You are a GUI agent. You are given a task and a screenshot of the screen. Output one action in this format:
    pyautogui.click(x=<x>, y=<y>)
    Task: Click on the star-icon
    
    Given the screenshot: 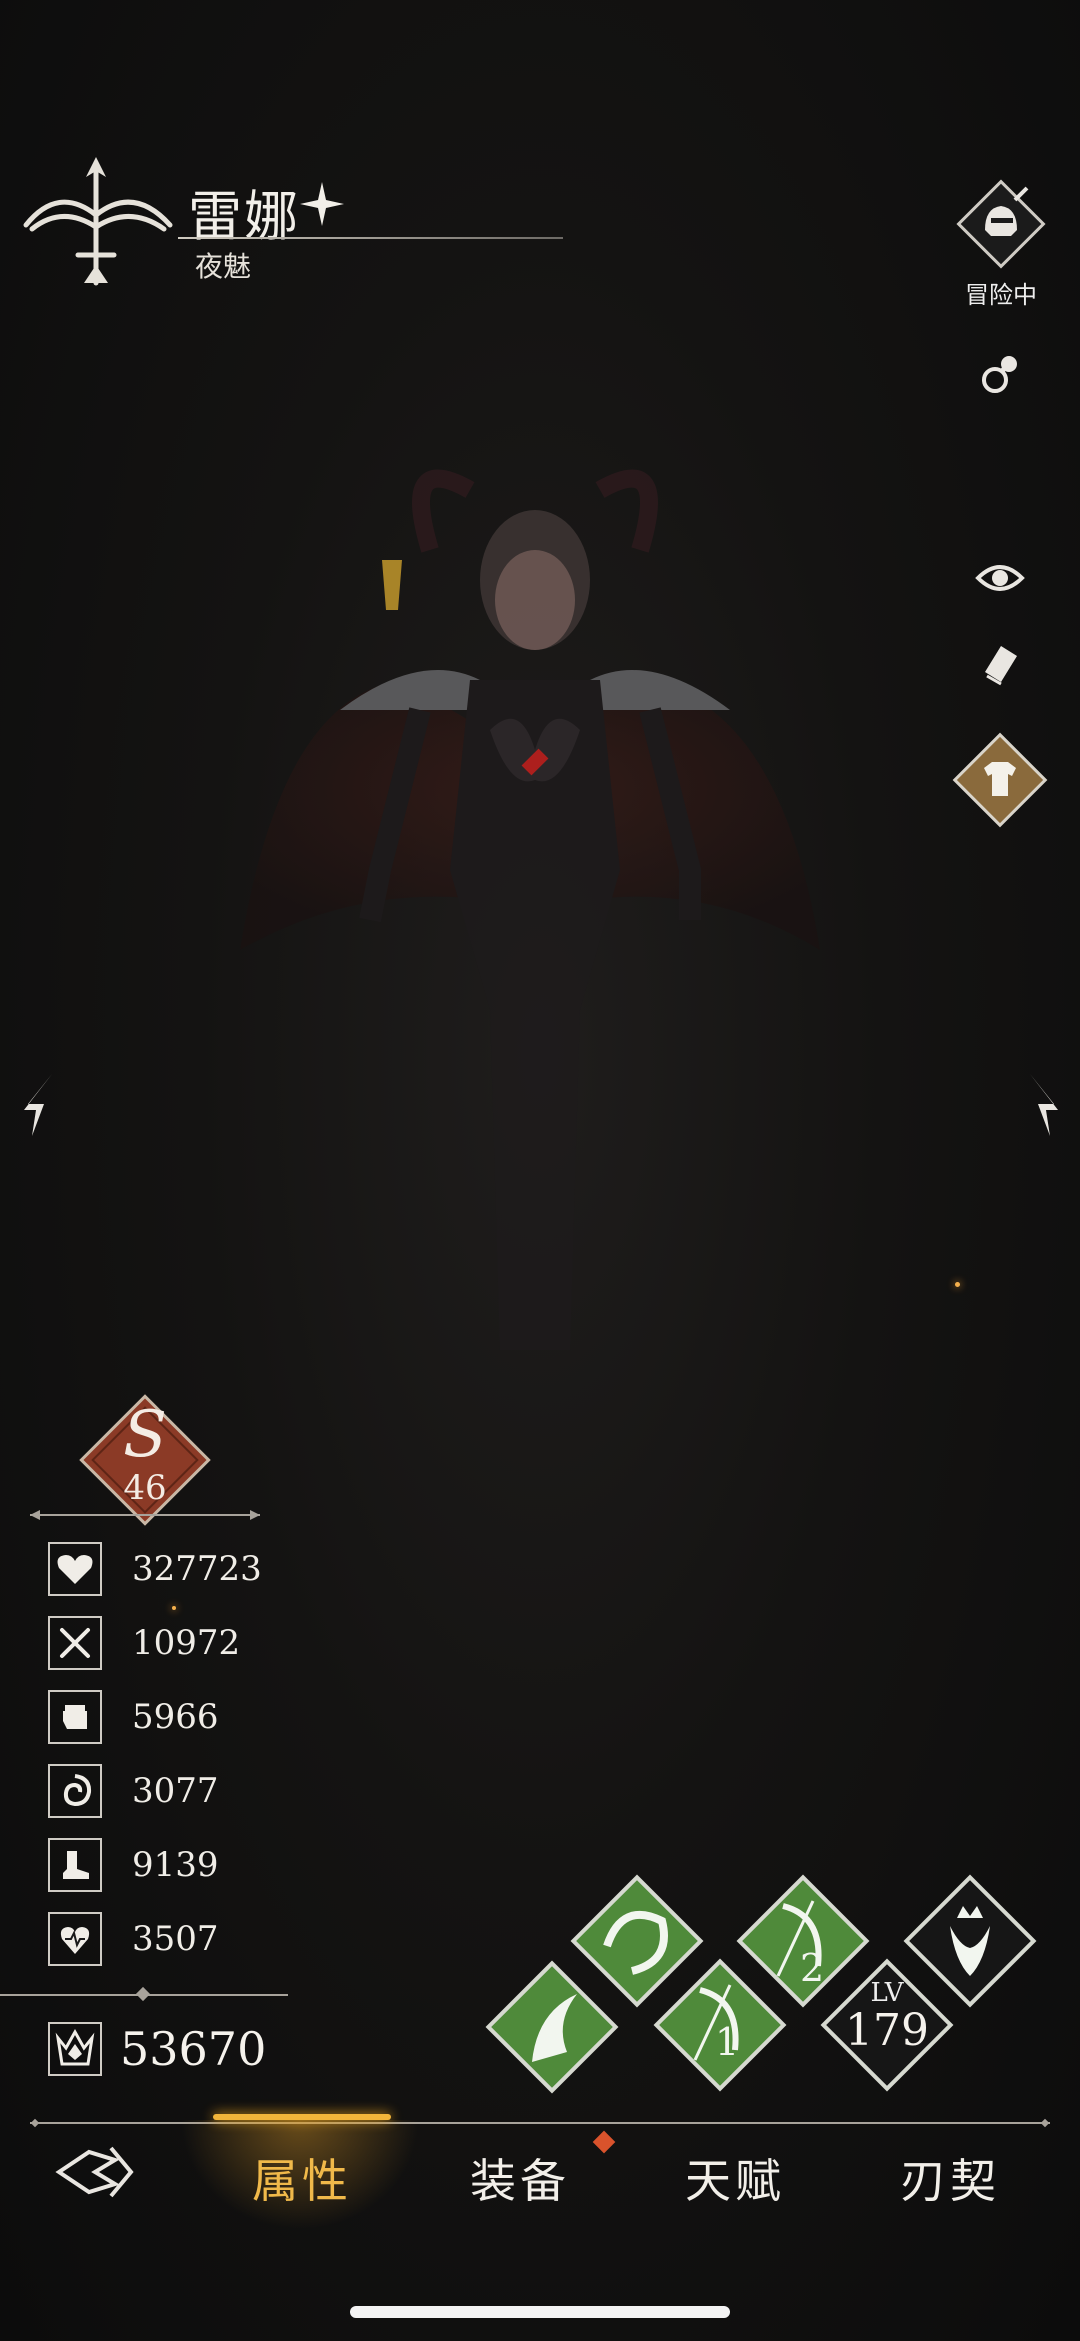 What is the action you would take?
    pyautogui.click(x=322, y=204)
    